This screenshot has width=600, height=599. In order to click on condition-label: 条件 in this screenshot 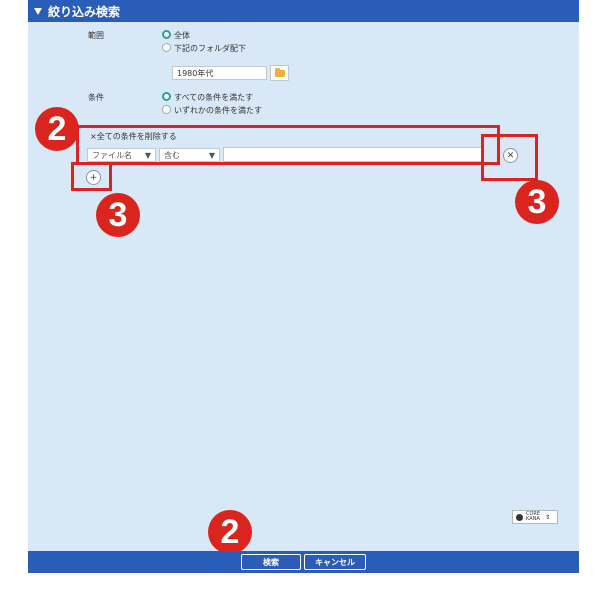, I will do `click(96, 97)`.